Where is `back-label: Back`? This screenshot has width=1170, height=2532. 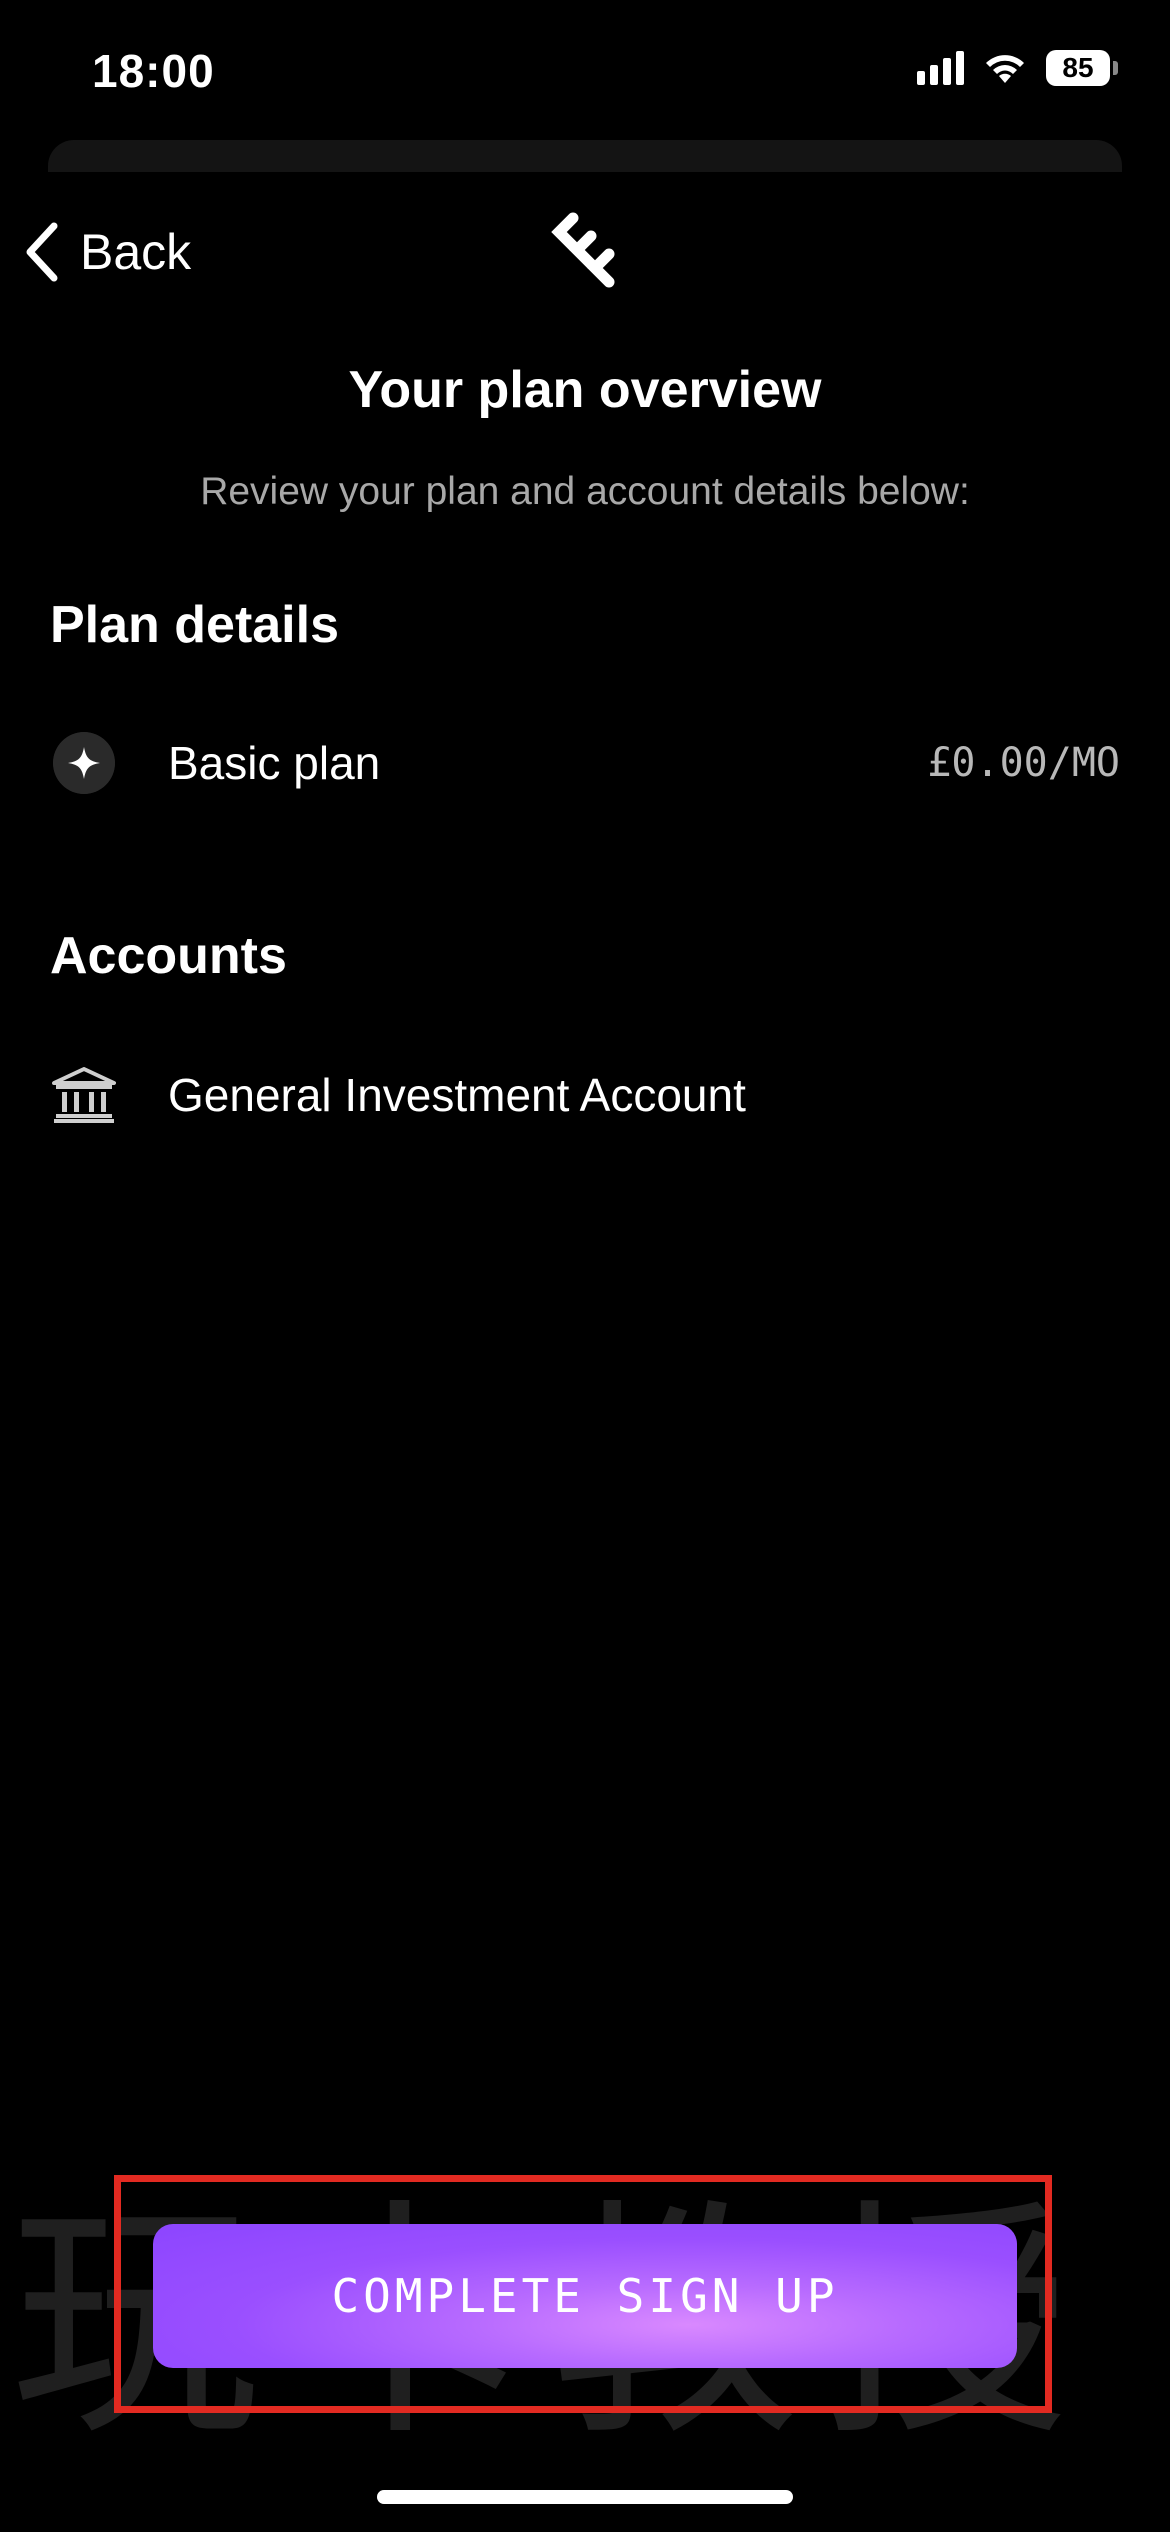 back-label: Back is located at coordinates (136, 252).